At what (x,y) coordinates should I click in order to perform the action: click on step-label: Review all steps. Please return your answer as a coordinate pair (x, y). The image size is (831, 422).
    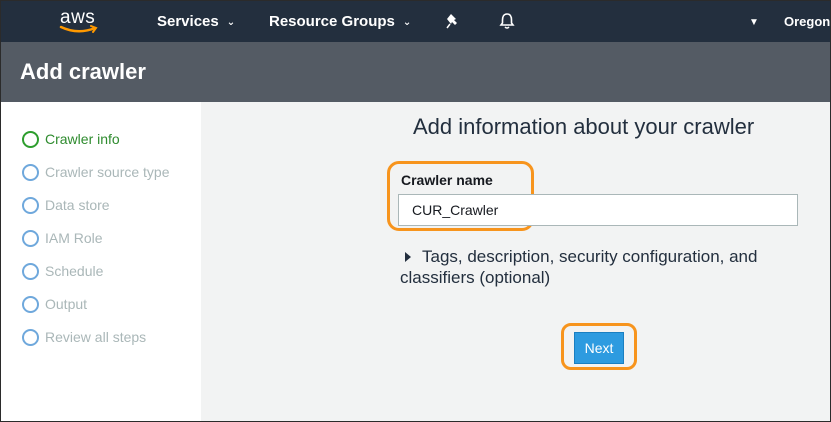
    Looking at the image, I should click on (96, 337).